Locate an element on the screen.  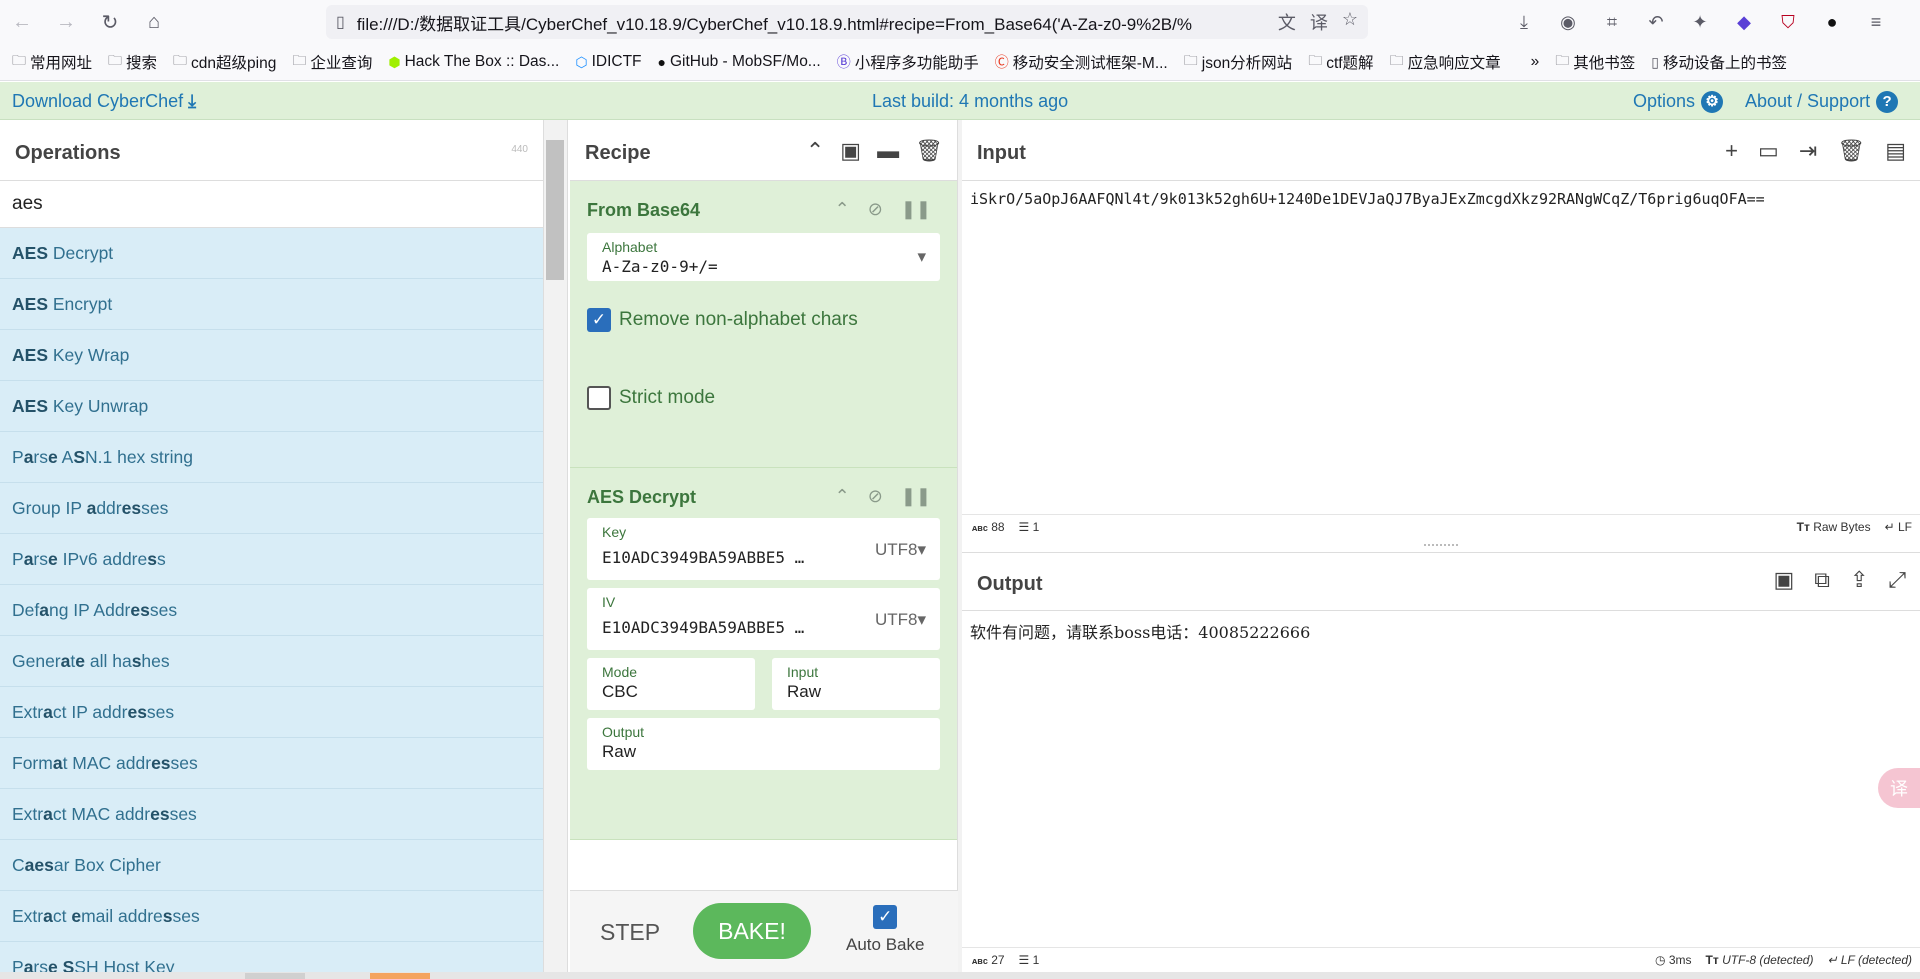
operation-item: Parse ASN.1 hex string is located at coordinates (271, 457).